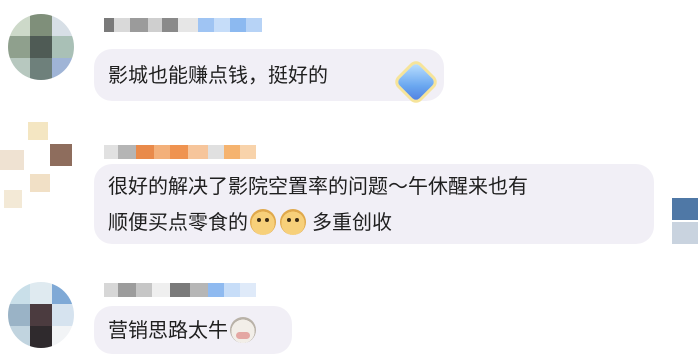 This screenshot has height=361, width=698. Describe the element at coordinates (685, 224) in the screenshot. I see `blurred-image-edge` at that location.